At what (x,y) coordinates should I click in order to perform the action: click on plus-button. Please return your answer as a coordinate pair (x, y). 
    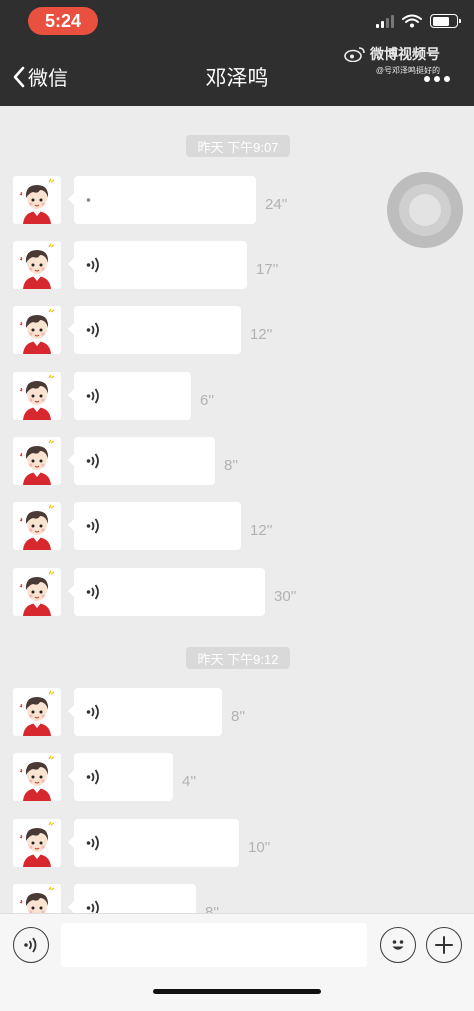
    Looking at the image, I should click on (444, 945).